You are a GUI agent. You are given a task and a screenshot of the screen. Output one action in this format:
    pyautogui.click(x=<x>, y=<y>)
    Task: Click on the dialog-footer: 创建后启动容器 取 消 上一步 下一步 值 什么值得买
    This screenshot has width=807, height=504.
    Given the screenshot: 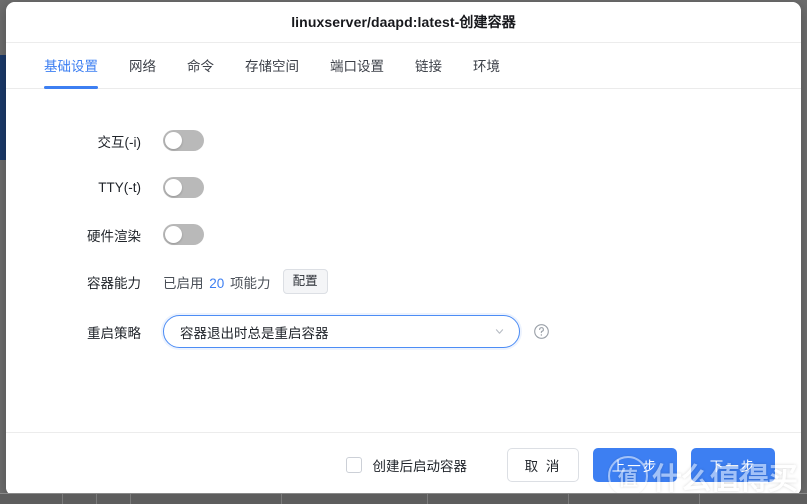 What is the action you would take?
    pyautogui.click(x=403, y=464)
    